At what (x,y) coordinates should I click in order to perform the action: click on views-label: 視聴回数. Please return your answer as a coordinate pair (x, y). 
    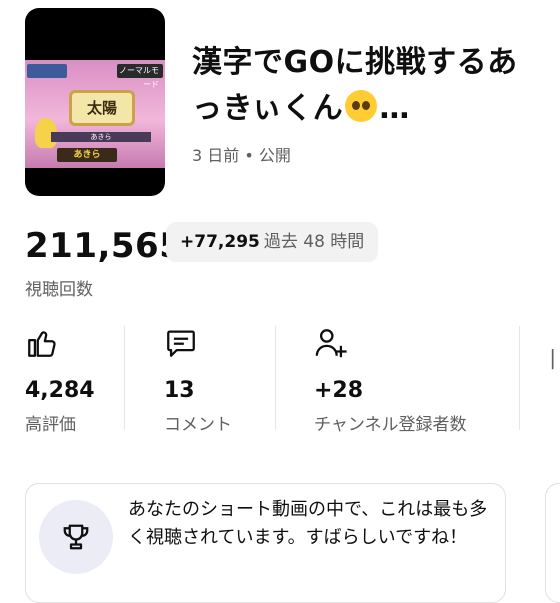
    Looking at the image, I should click on (59, 290).